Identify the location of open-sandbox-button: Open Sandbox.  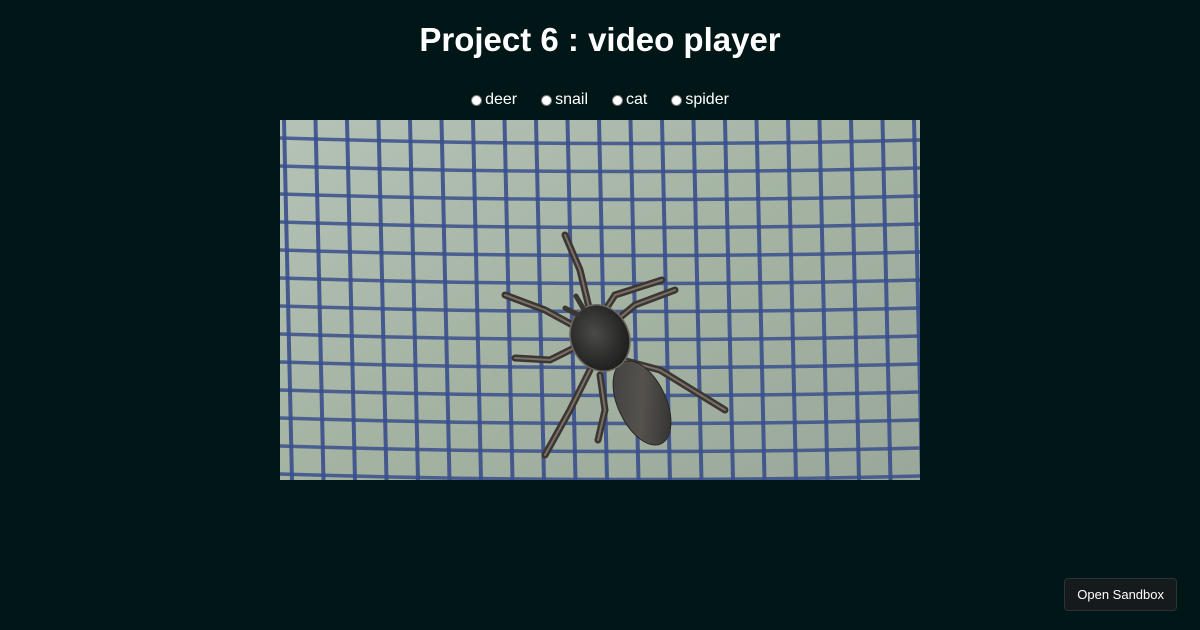
(1120, 594).